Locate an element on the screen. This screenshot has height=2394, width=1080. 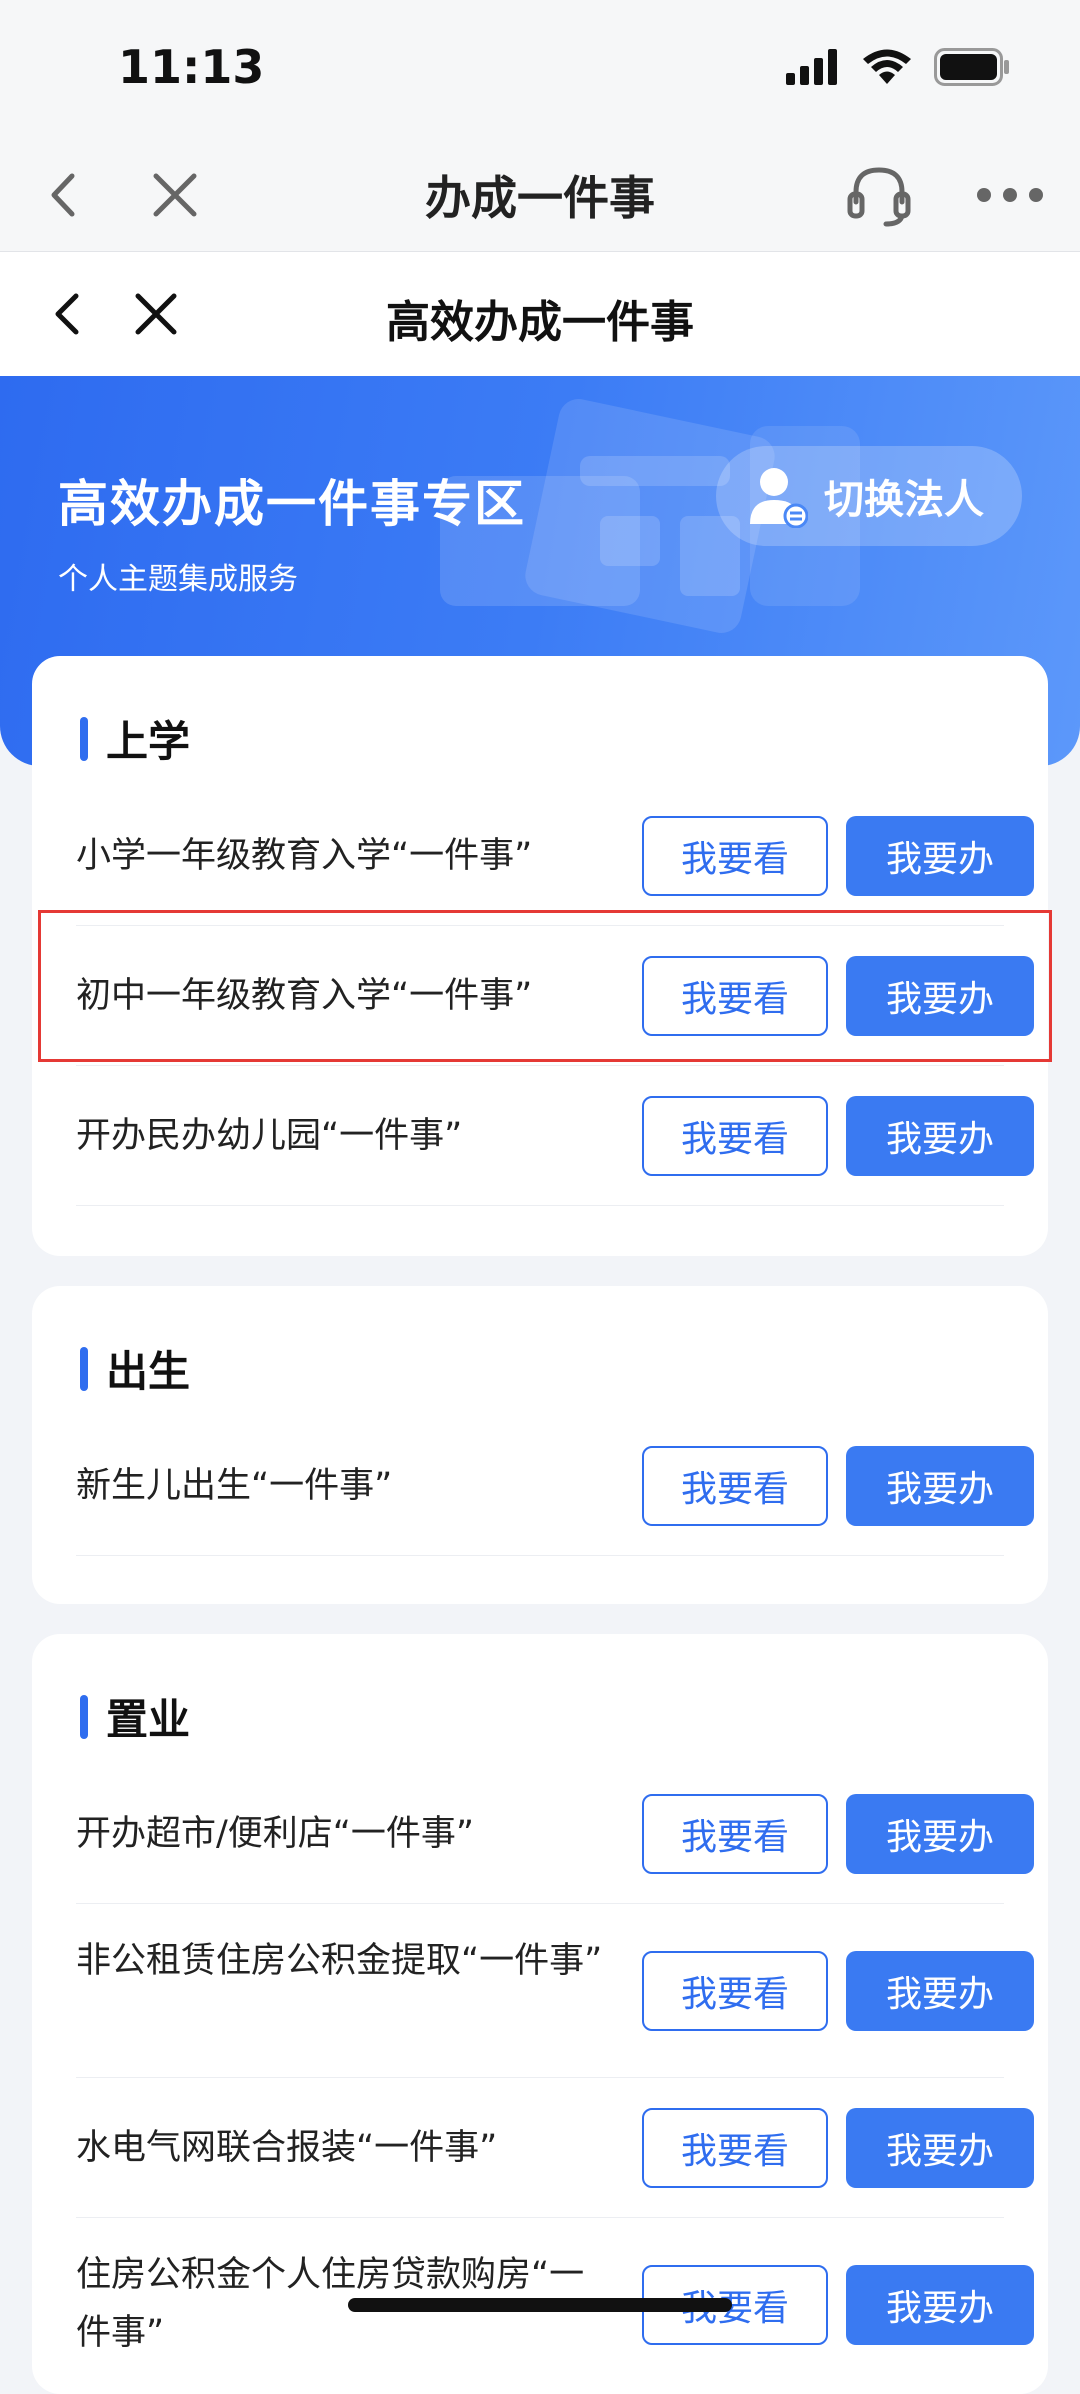
service-row: 初中一年级教育入学“一件事” 我要看 我要办 is located at coordinates (555, 996).